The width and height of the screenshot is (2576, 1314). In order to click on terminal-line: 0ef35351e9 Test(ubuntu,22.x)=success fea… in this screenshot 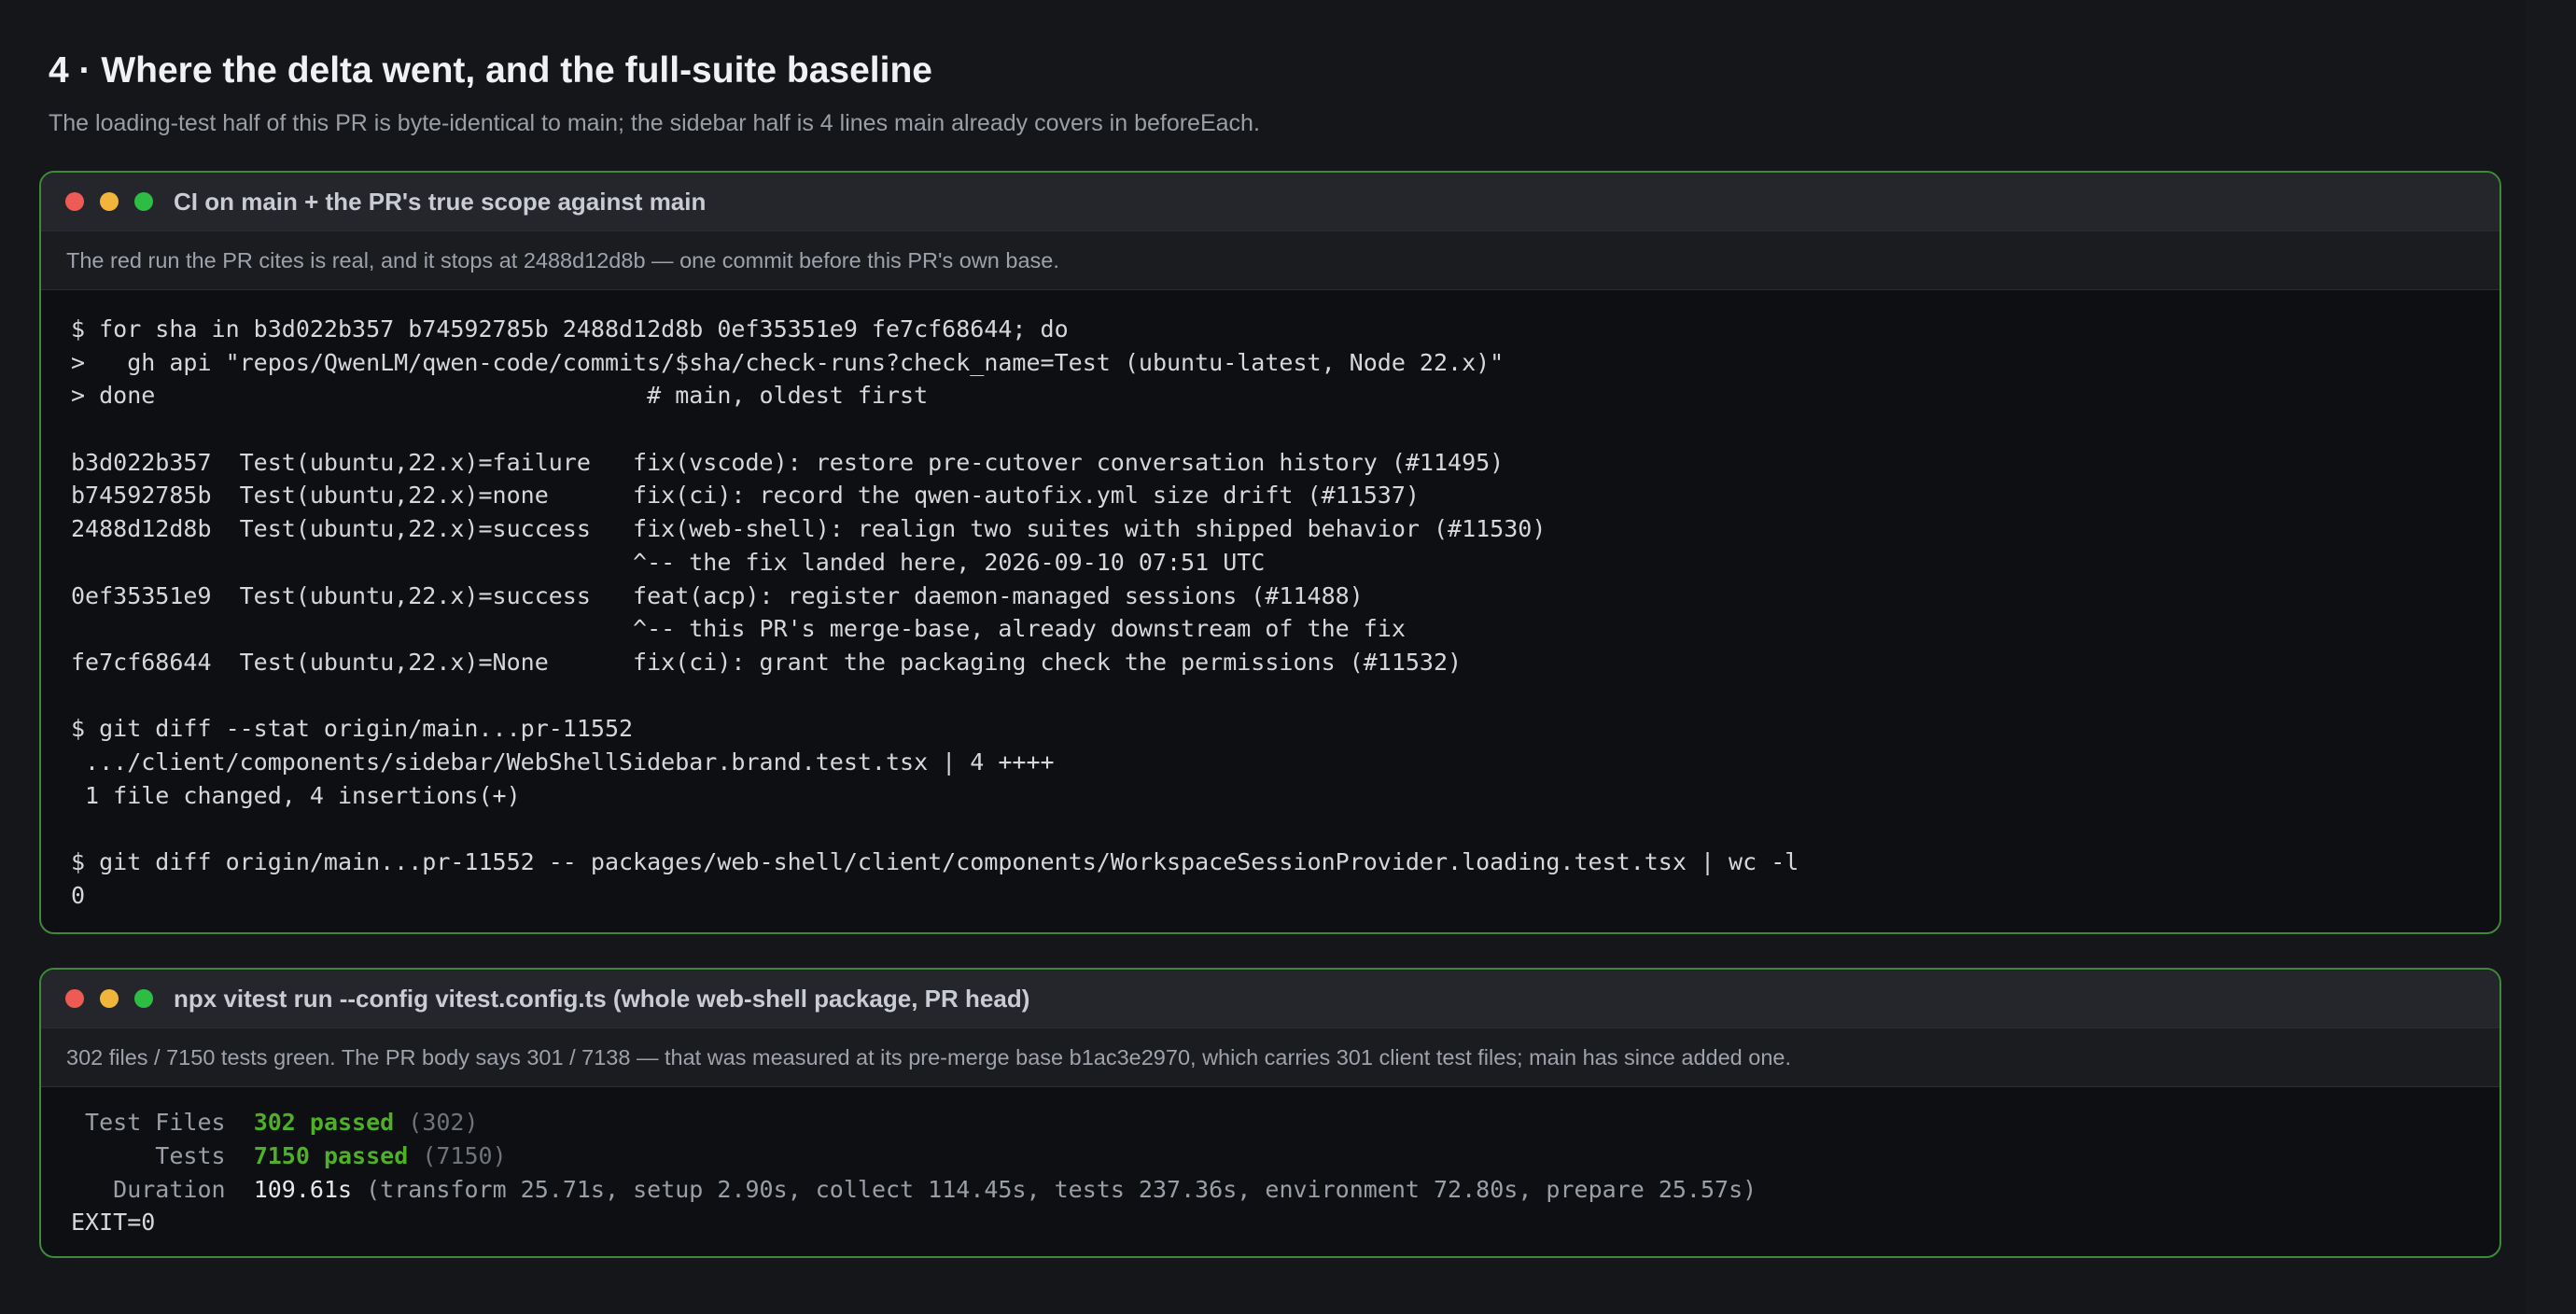, I will do `click(717, 595)`.